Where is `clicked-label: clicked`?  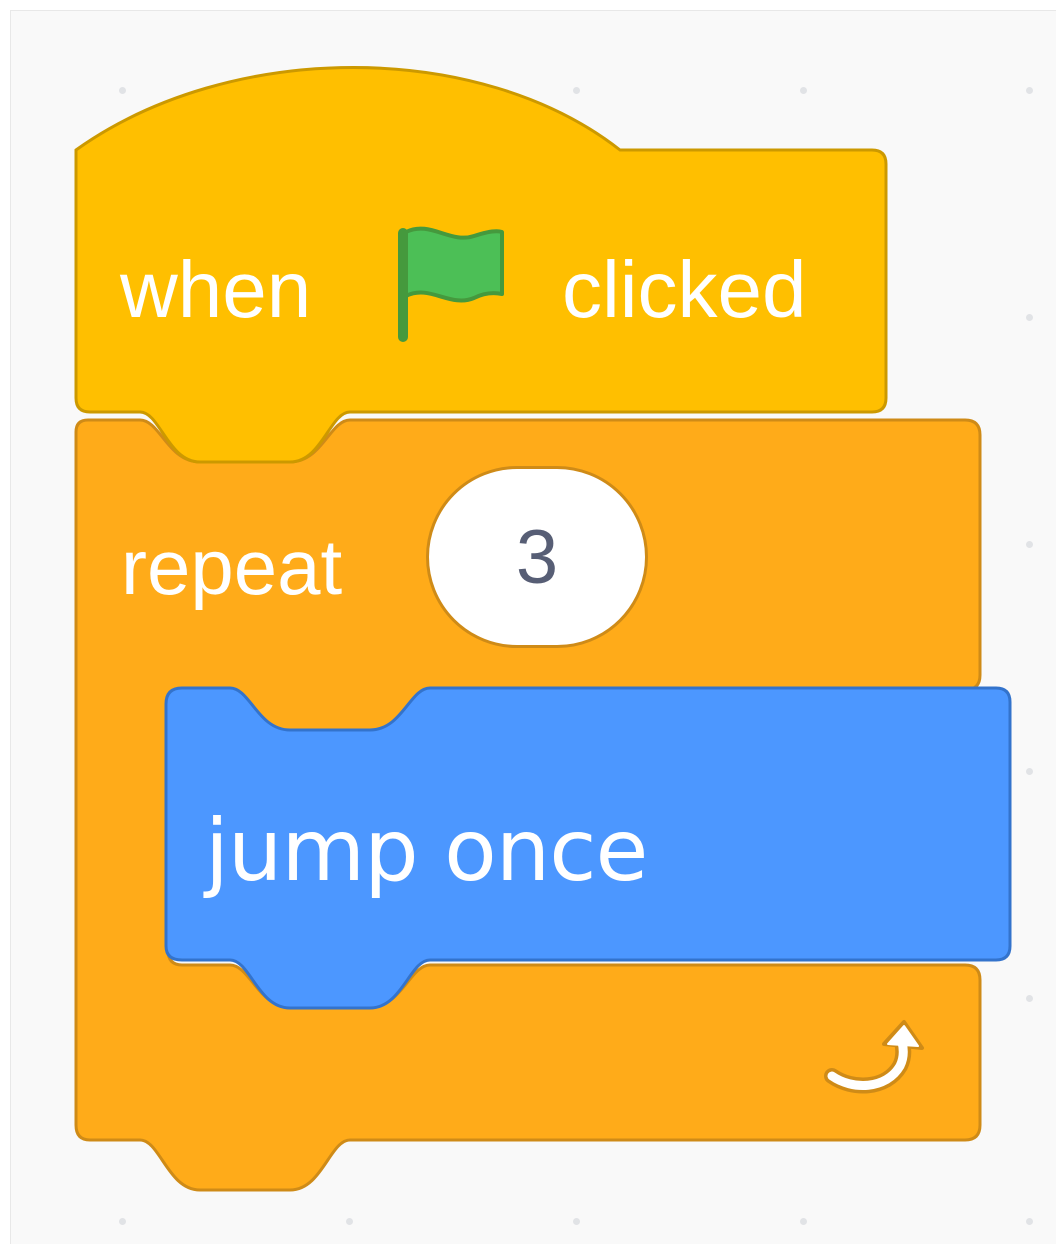
clicked-label: clicked is located at coordinates (684, 289).